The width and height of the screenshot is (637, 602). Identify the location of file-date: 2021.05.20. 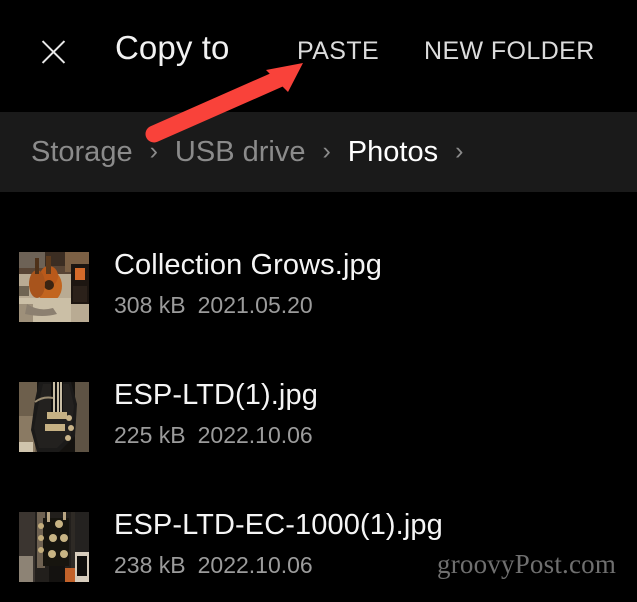
(255, 305).